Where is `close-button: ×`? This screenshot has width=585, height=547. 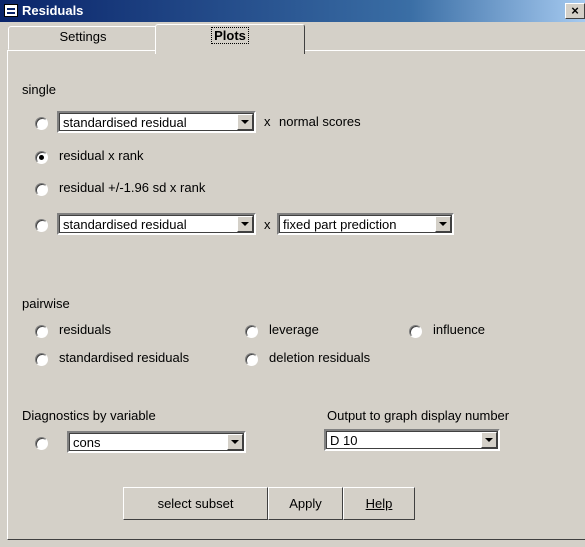 close-button: × is located at coordinates (575, 11).